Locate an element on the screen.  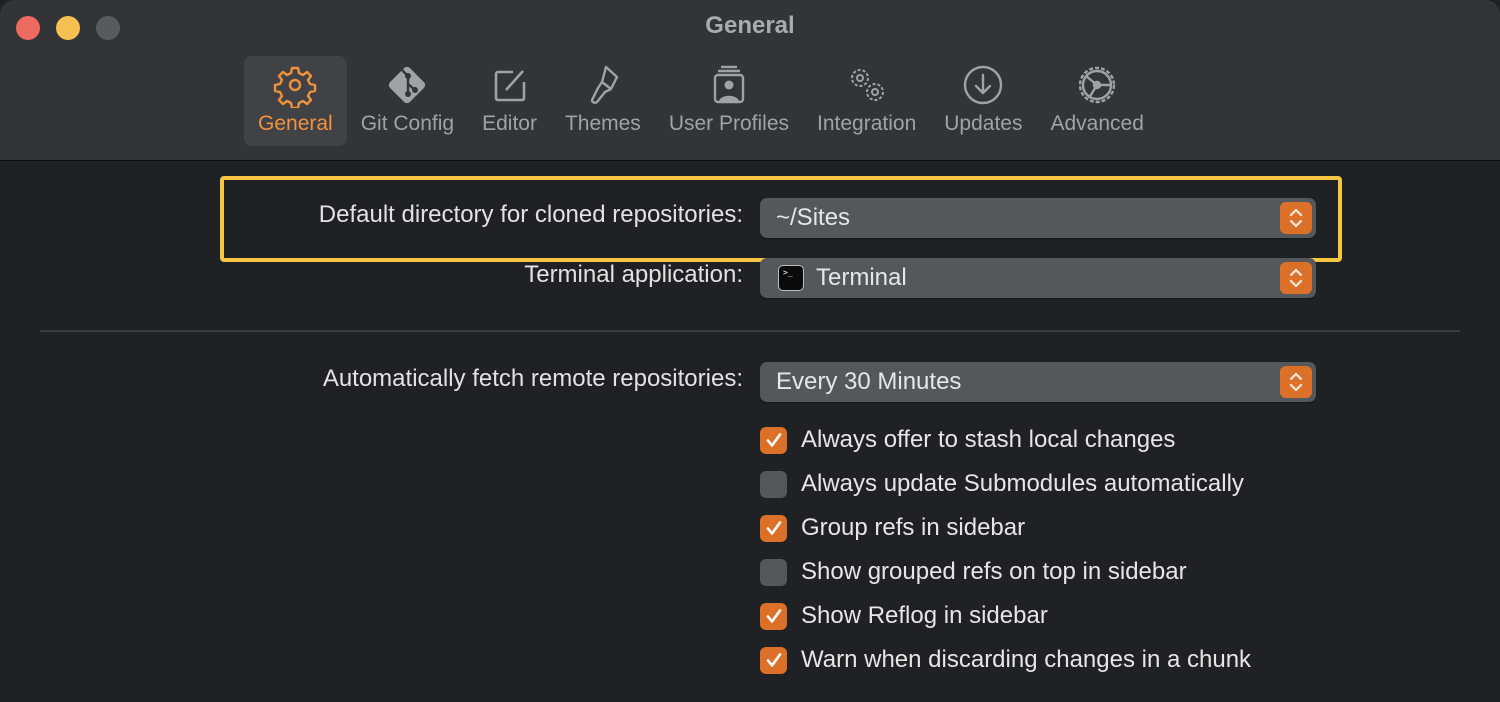
paintbrush-icon is located at coordinates (604, 84).